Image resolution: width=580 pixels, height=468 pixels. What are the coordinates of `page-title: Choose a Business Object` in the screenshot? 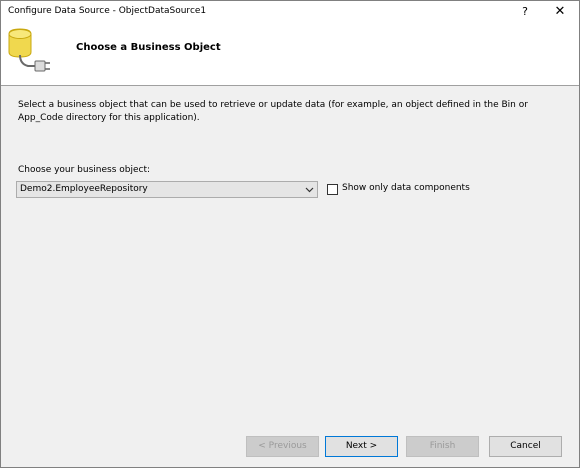 It's located at (148, 47).